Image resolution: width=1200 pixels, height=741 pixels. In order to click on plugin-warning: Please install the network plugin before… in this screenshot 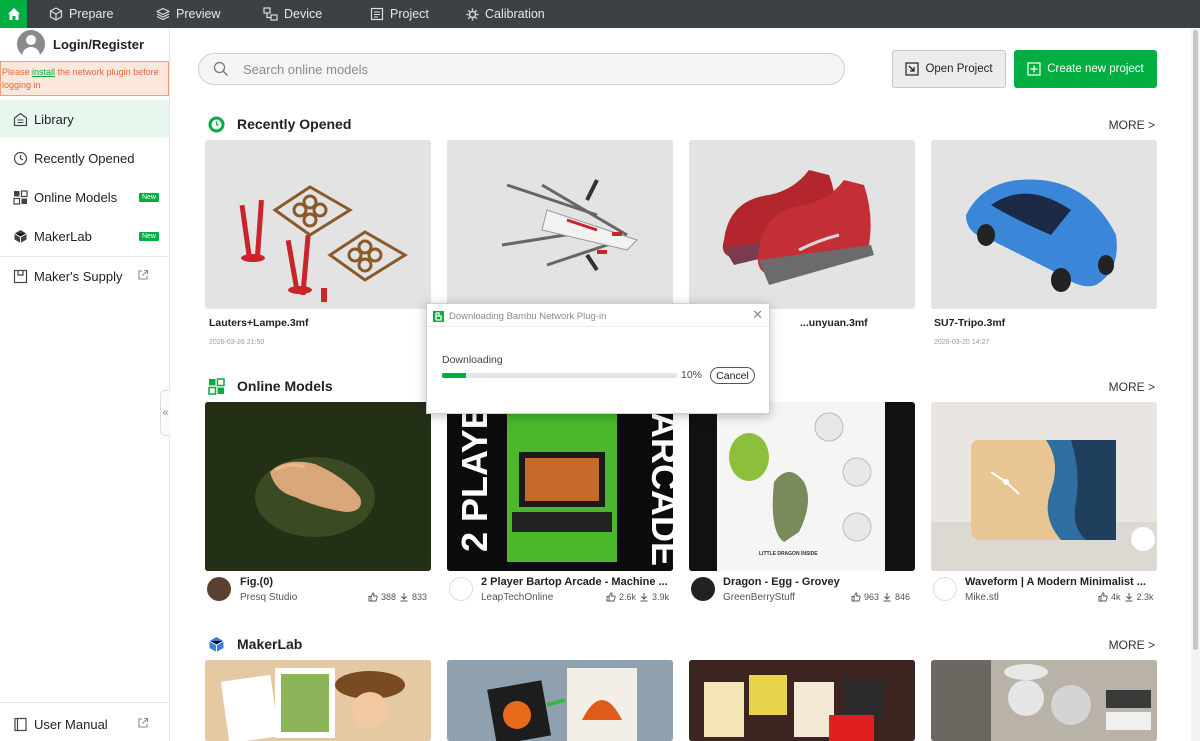, I will do `click(84, 78)`.